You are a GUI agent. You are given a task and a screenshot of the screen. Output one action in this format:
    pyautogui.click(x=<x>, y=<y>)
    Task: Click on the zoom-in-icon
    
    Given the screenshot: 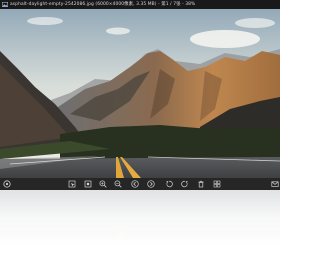 What is the action you would take?
    pyautogui.click(x=102, y=184)
    